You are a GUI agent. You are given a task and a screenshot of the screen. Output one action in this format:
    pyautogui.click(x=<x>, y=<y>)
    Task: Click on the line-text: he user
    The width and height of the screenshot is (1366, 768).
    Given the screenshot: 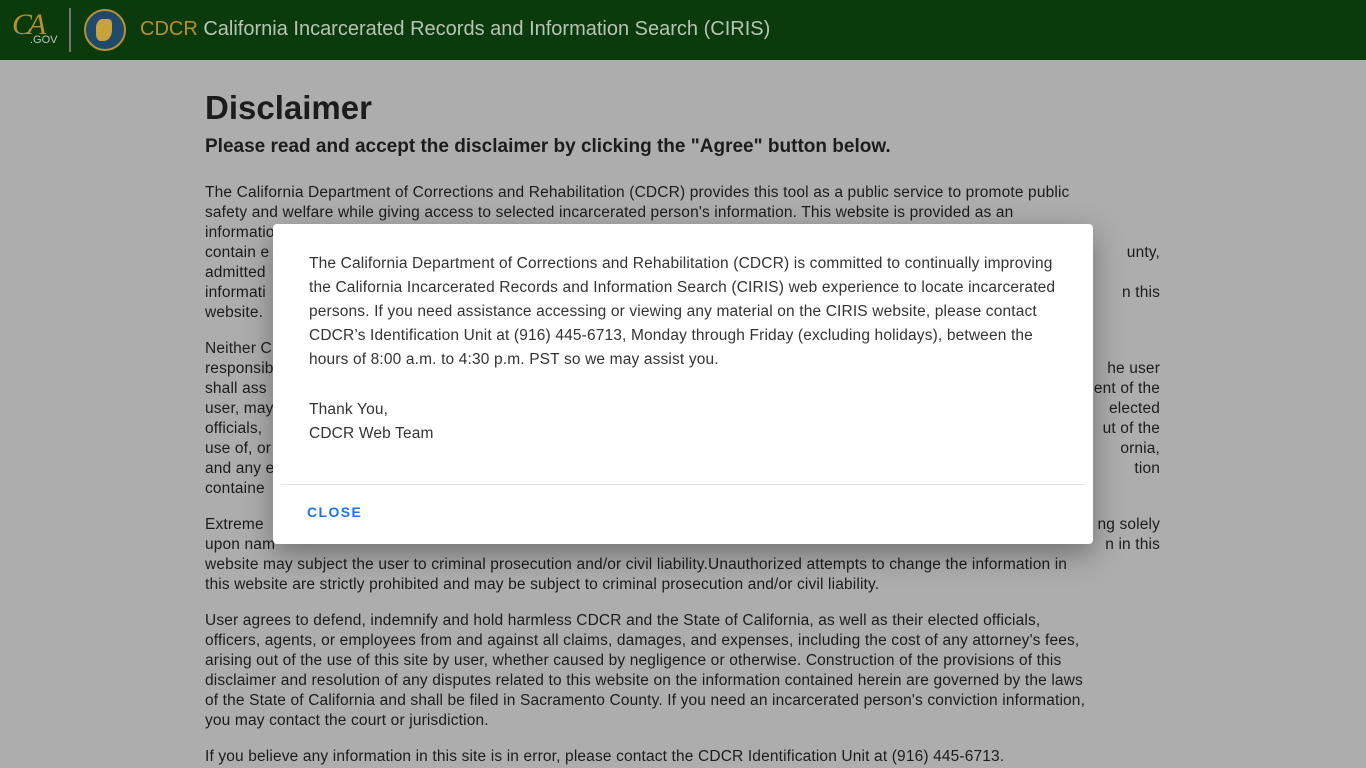 What is the action you would take?
    pyautogui.click(x=1133, y=368)
    